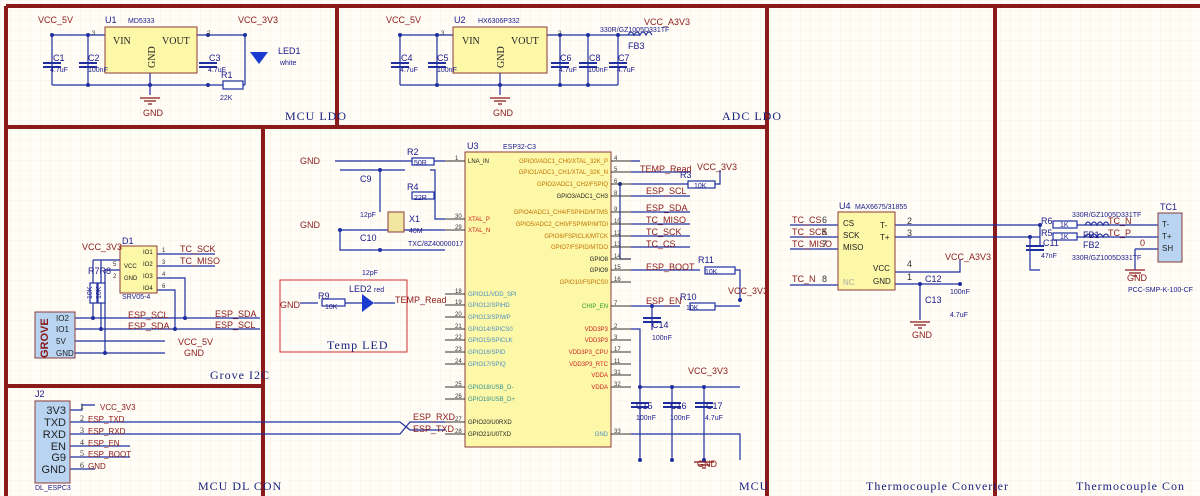 The image size is (1200, 496). What do you see at coordinates (56, 411) in the screenshot?
I see `j2-pin-label: 3V3` at bounding box center [56, 411].